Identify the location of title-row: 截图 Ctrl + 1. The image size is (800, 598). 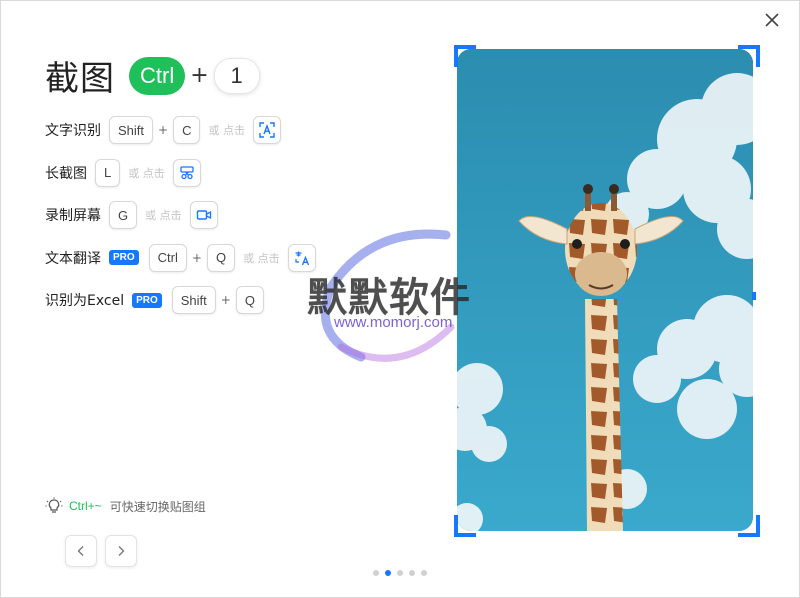
(152, 75).